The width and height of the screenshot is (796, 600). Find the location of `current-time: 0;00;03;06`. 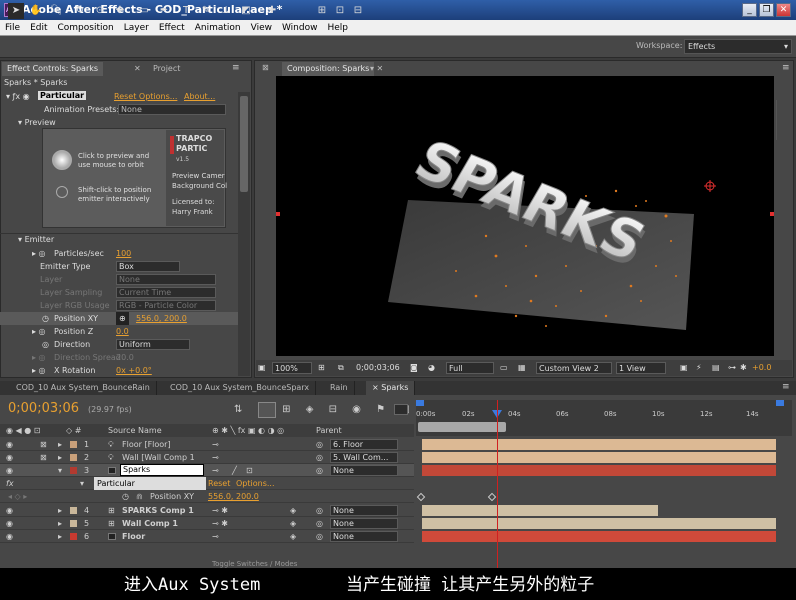

current-time: 0;00;03;06 is located at coordinates (378, 368).